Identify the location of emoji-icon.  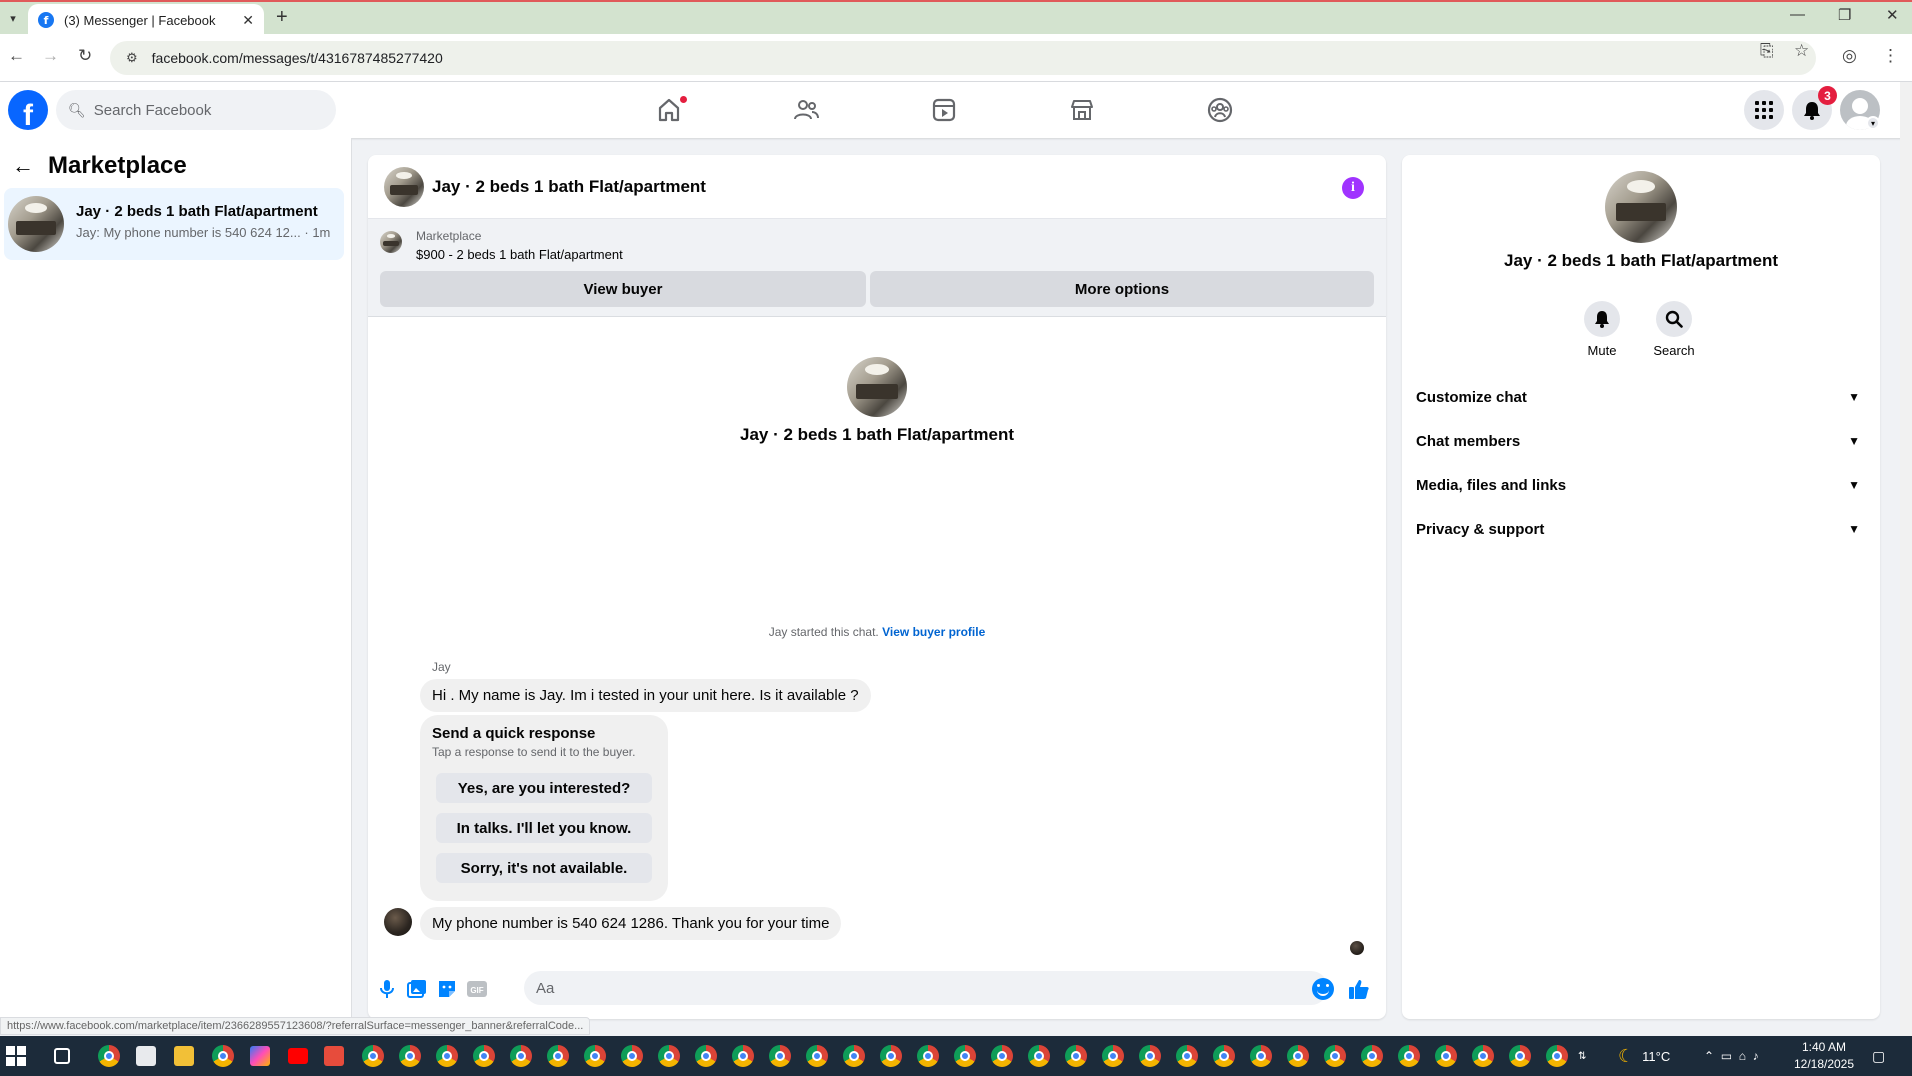
(1323, 989).